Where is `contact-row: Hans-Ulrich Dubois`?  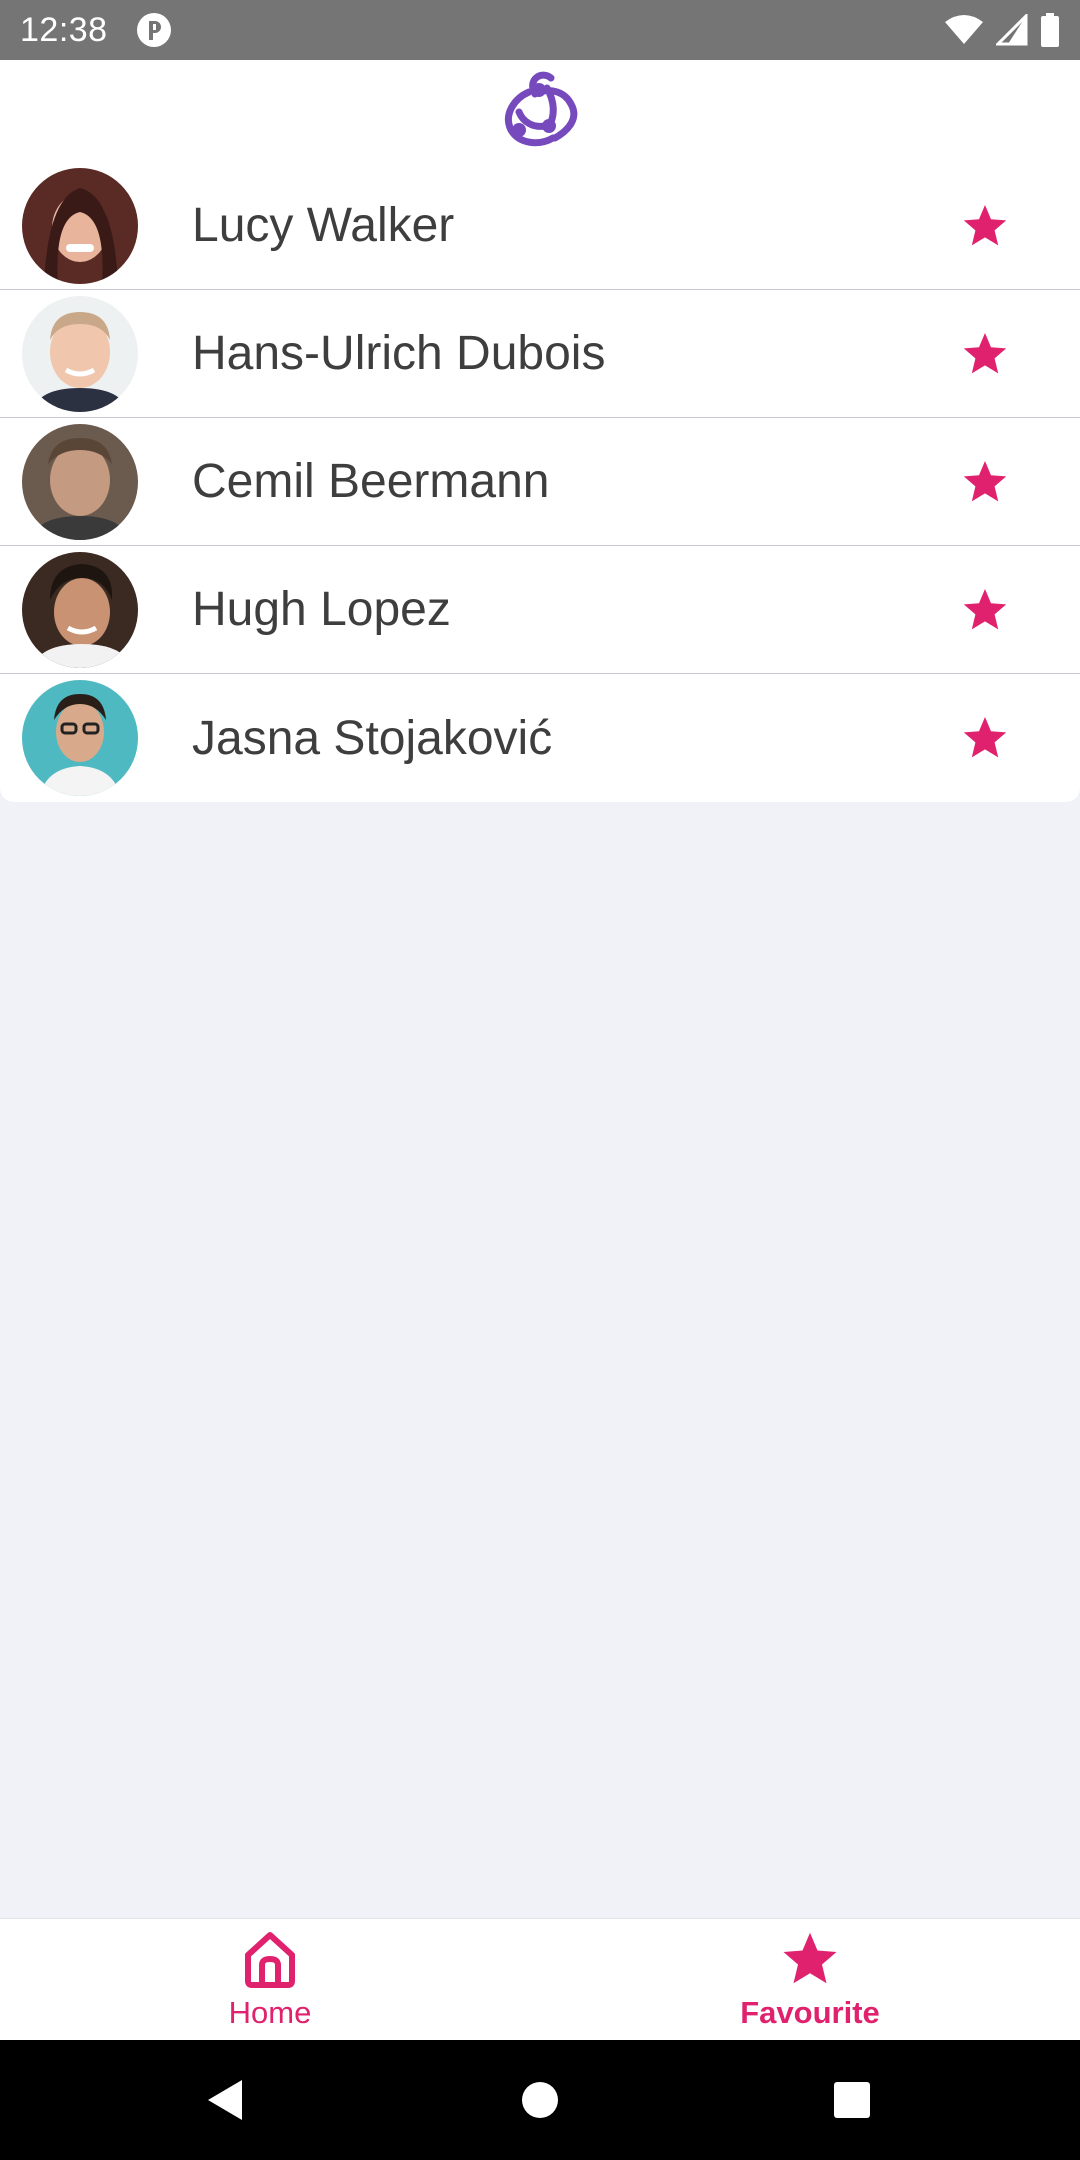
contact-row: Hans-Ulrich Dubois is located at coordinates (540, 354).